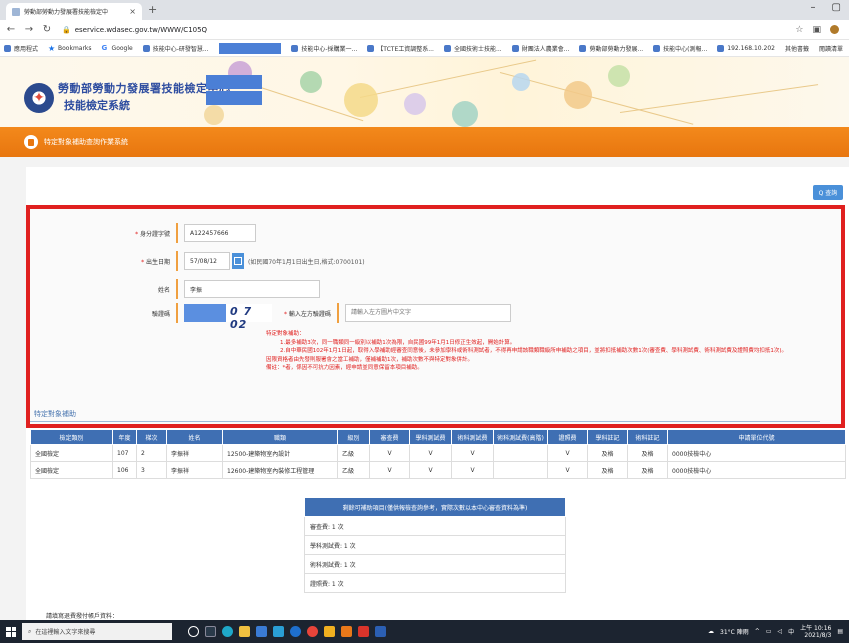  What do you see at coordinates (74, 11) in the screenshot?
I see `browser-tab: 勞動部勞動力發展署技能檢定中 ×` at bounding box center [74, 11].